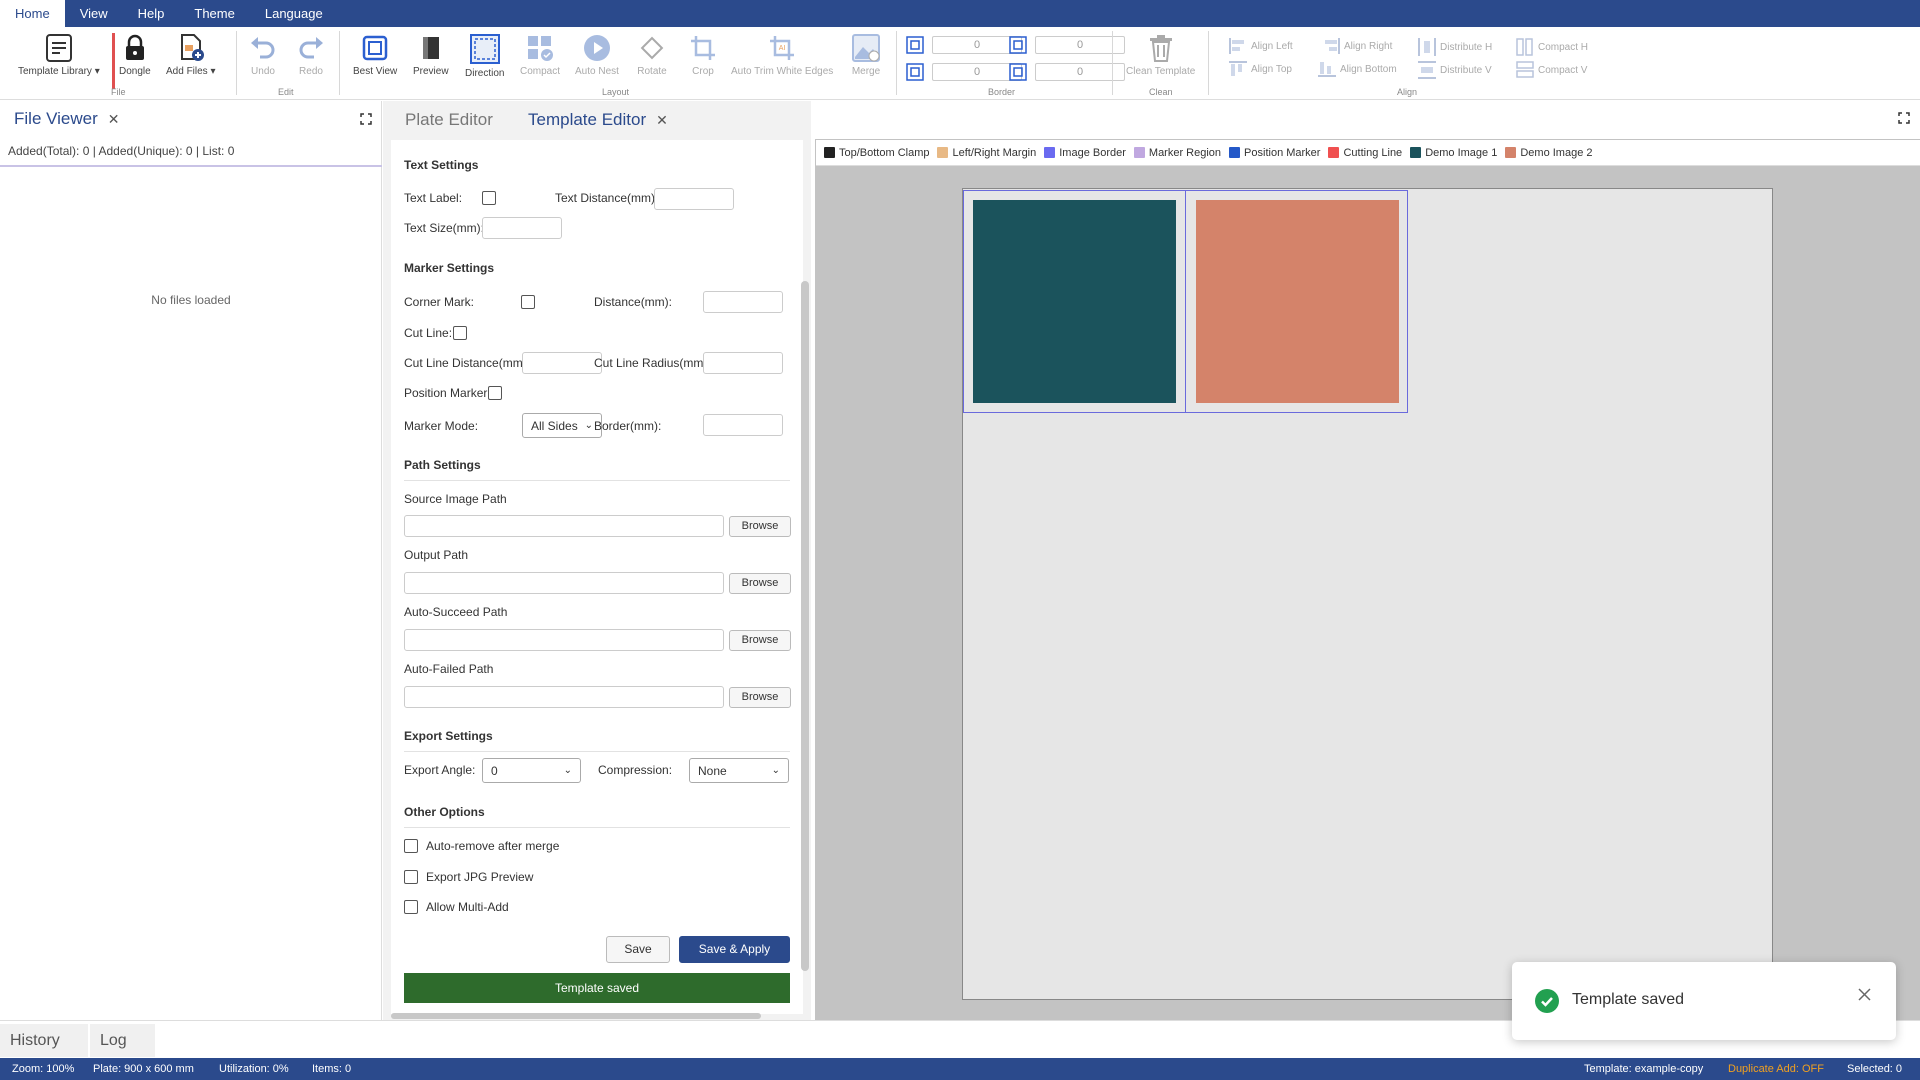 The height and width of the screenshot is (1080, 1920). Describe the element at coordinates (1357, 46) in the screenshot. I see `align-right-button: Align Right` at that location.